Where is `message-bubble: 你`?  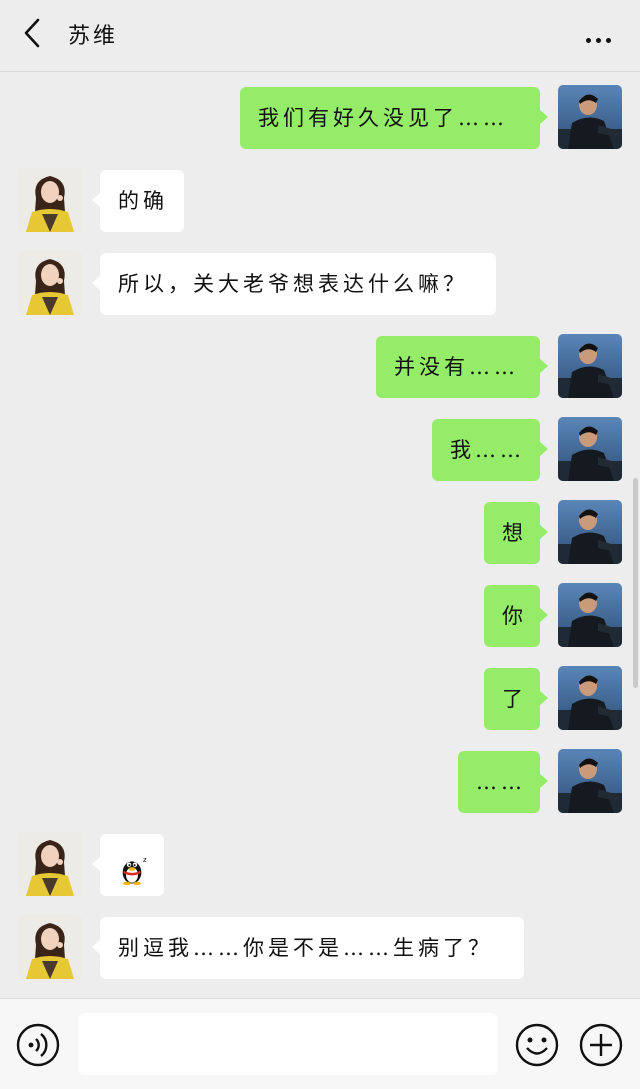
message-bubble: 你 is located at coordinates (516, 616).